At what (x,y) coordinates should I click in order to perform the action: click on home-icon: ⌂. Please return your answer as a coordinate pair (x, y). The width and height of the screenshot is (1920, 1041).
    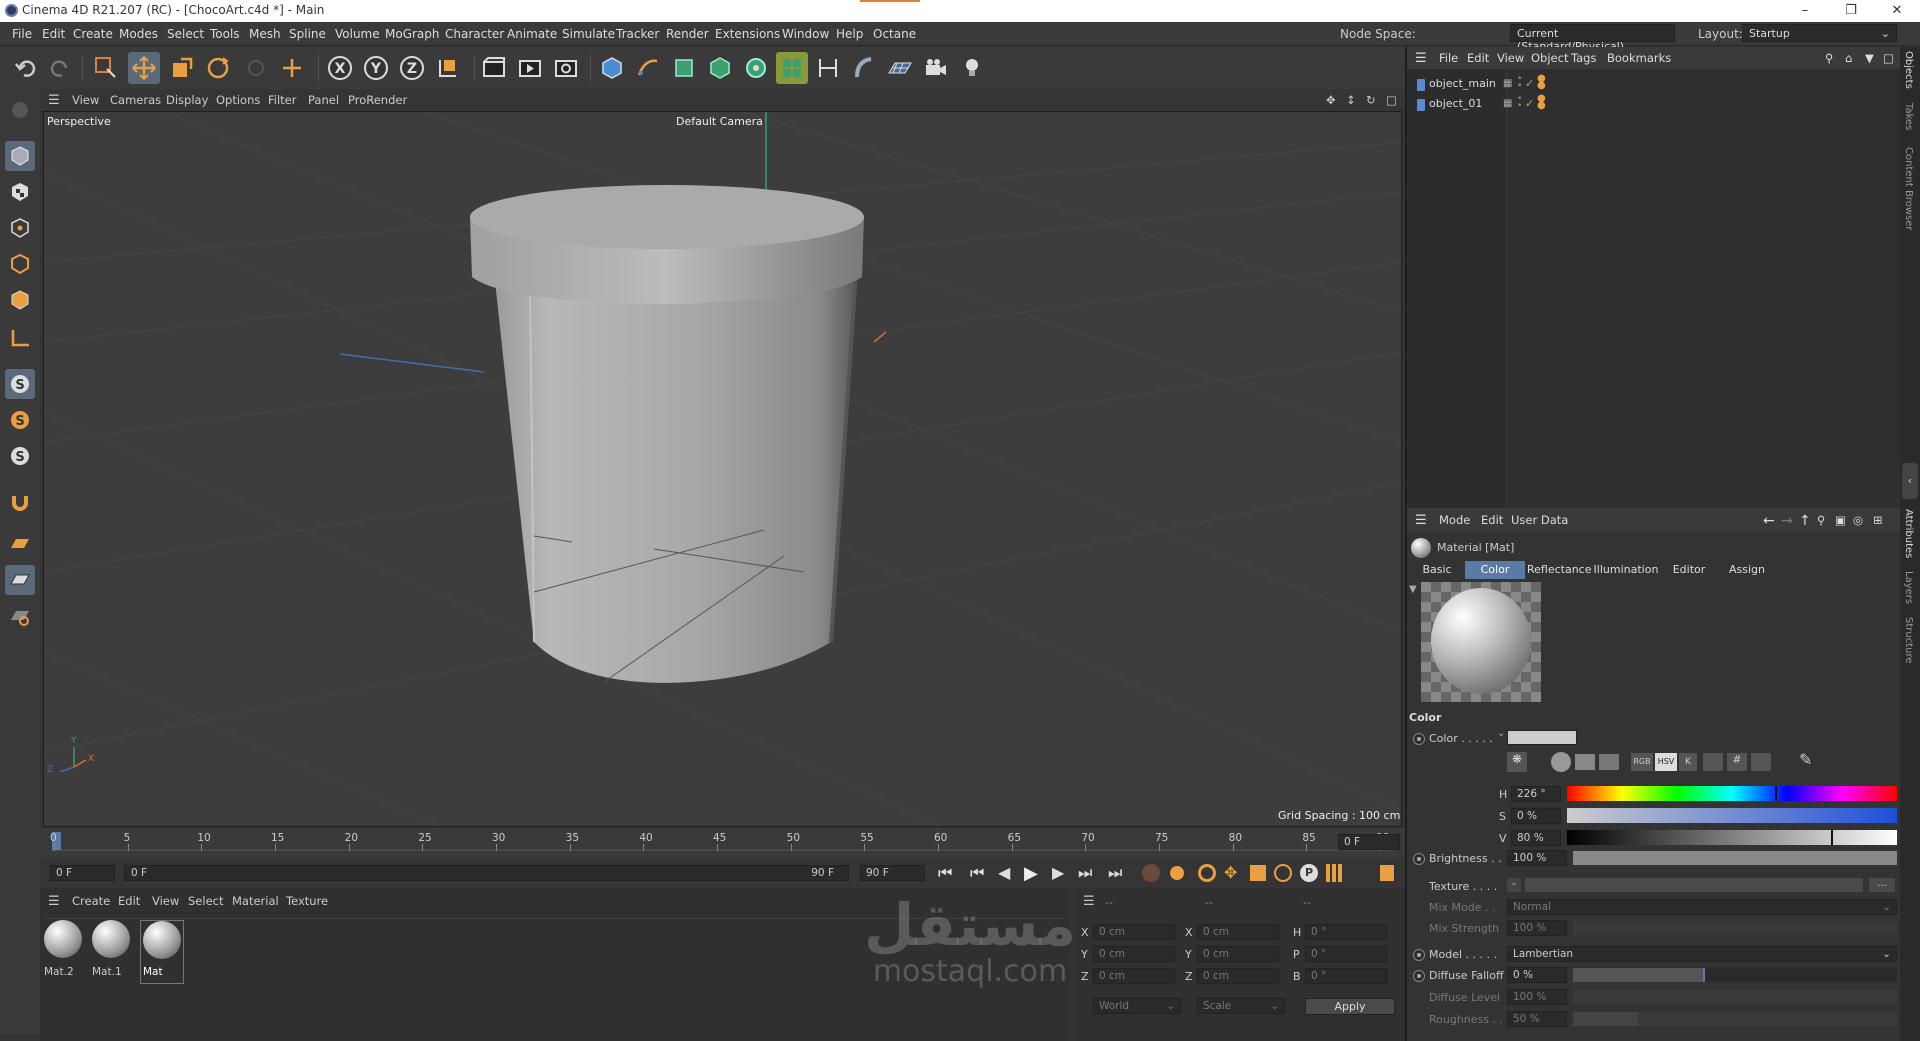
    Looking at the image, I should click on (1848, 58).